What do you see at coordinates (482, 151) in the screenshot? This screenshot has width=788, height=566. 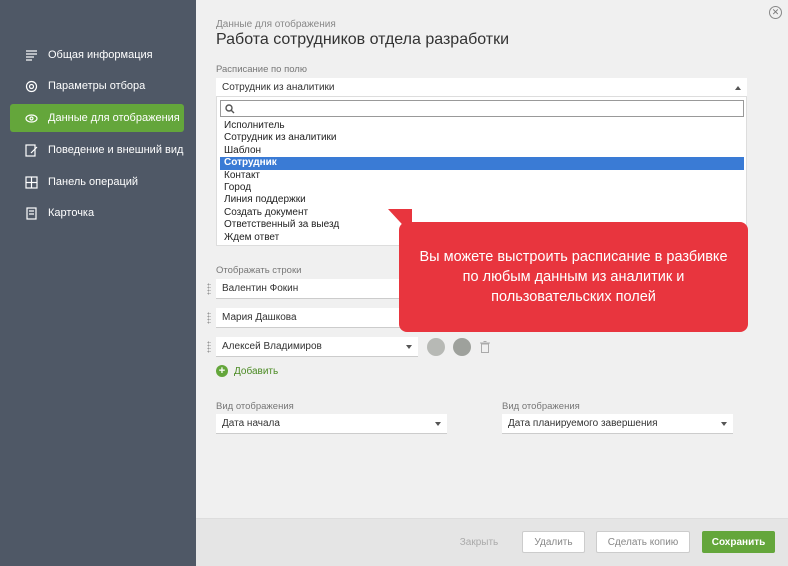 I see `dropdown-option: Шаблон` at bounding box center [482, 151].